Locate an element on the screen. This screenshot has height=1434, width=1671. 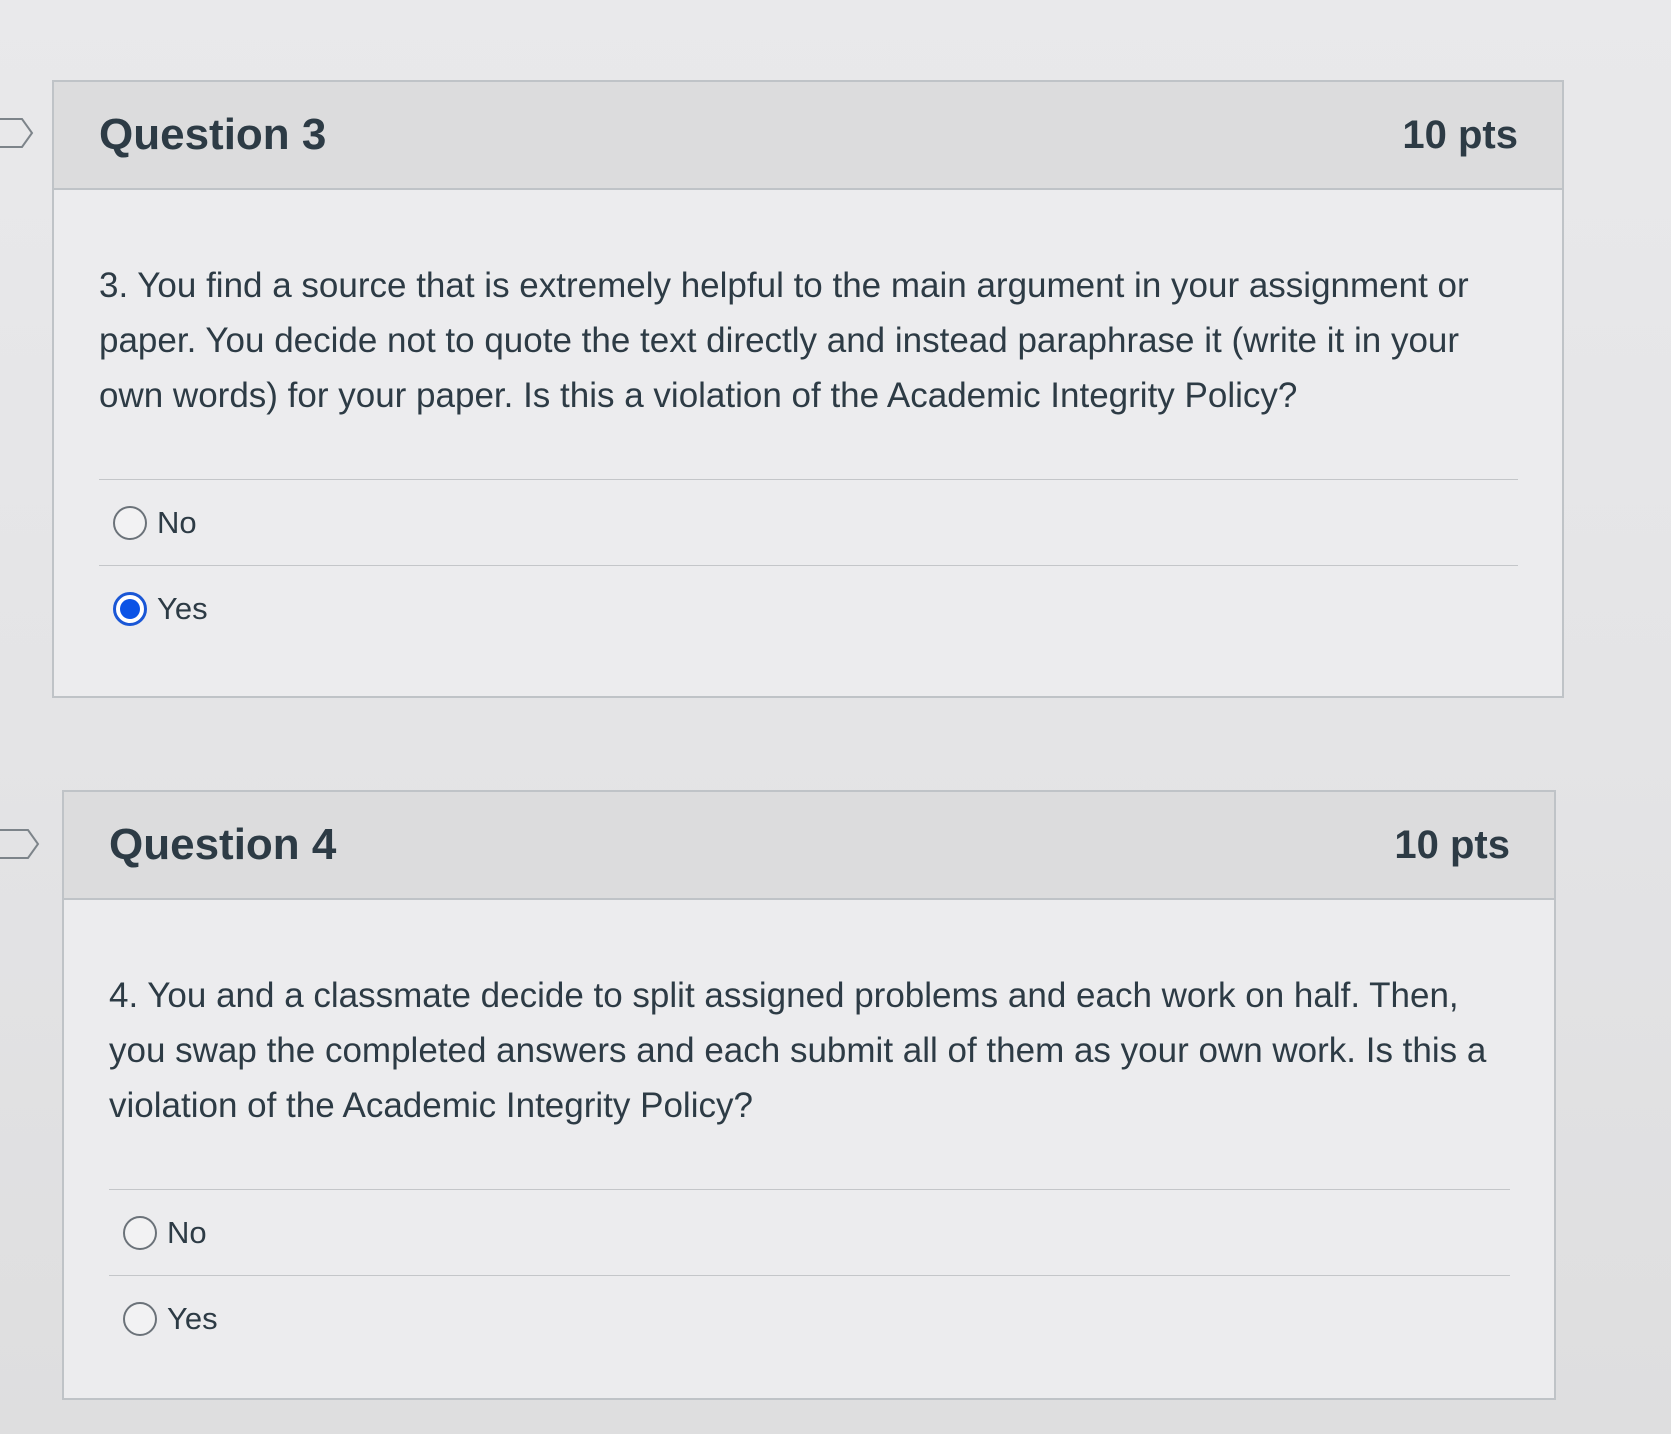
question-title: Question 4 is located at coordinates (223, 844).